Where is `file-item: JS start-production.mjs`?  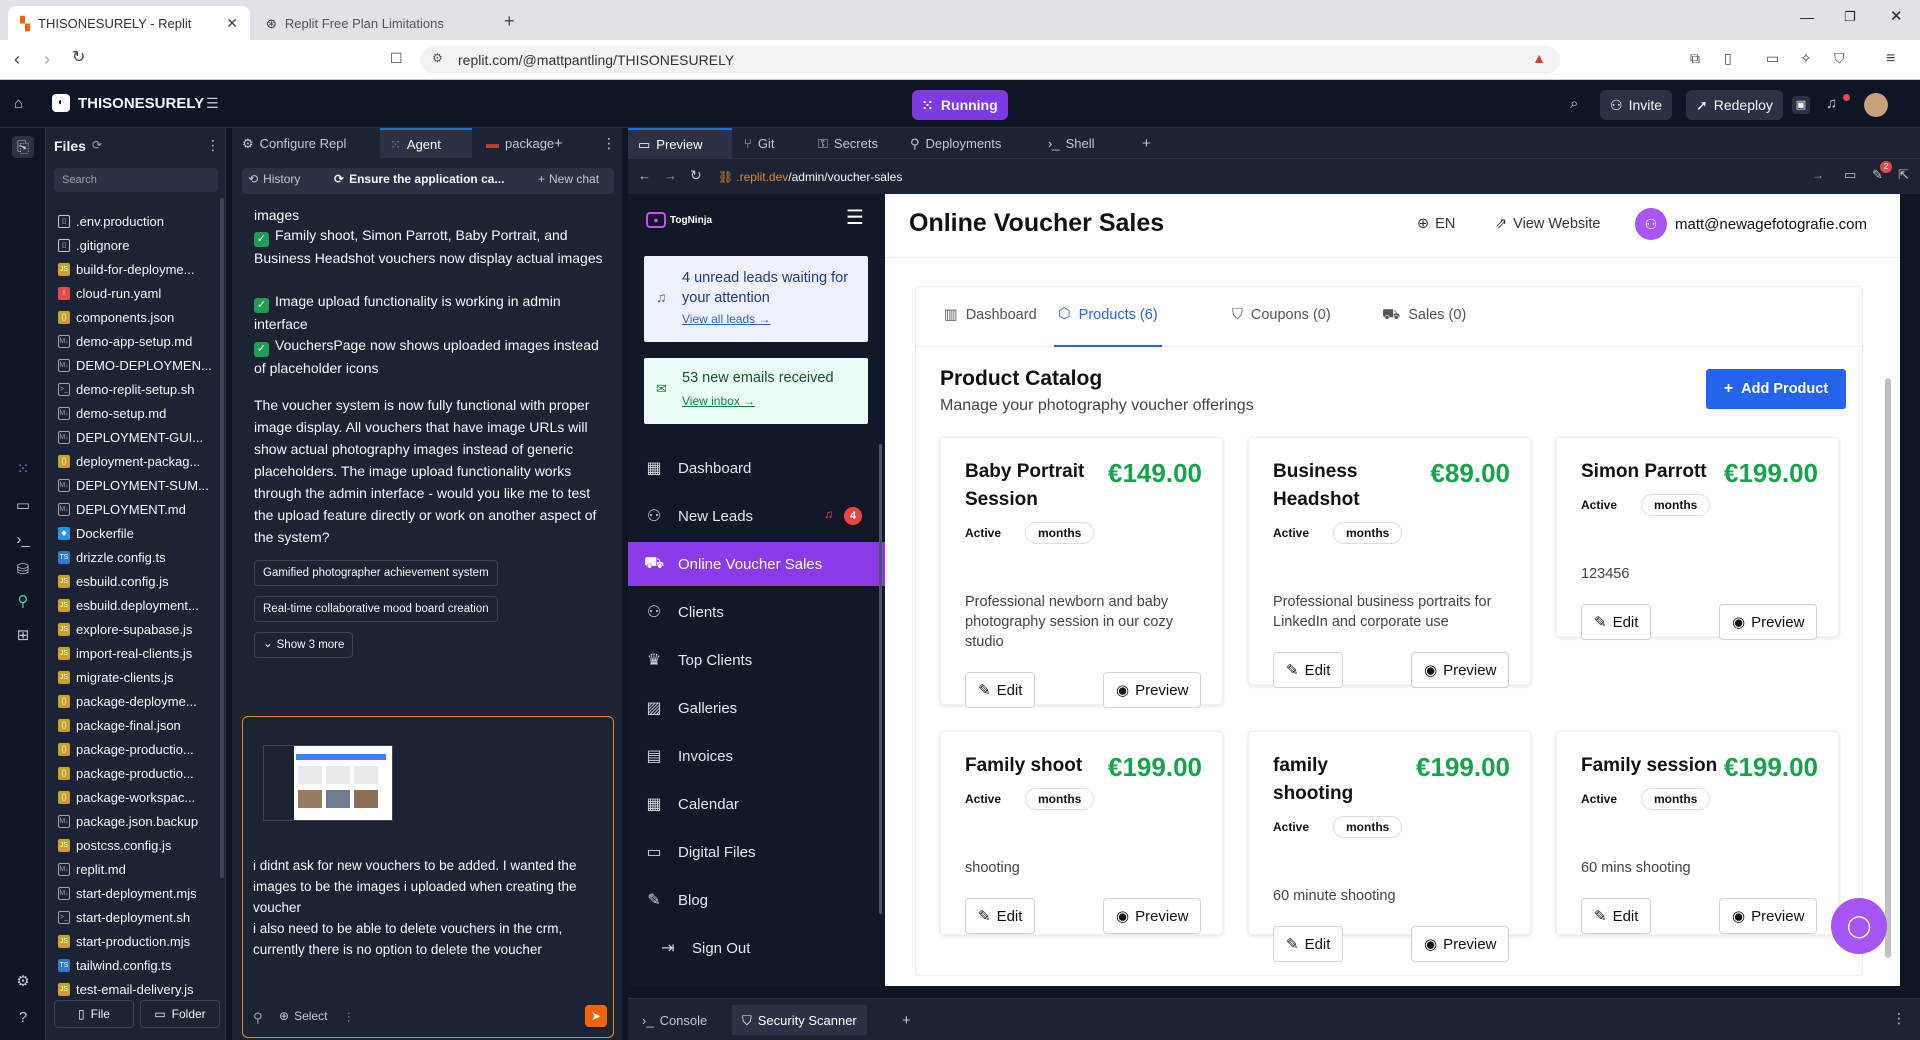 file-item: JS start-production.mjs is located at coordinates (139, 941).